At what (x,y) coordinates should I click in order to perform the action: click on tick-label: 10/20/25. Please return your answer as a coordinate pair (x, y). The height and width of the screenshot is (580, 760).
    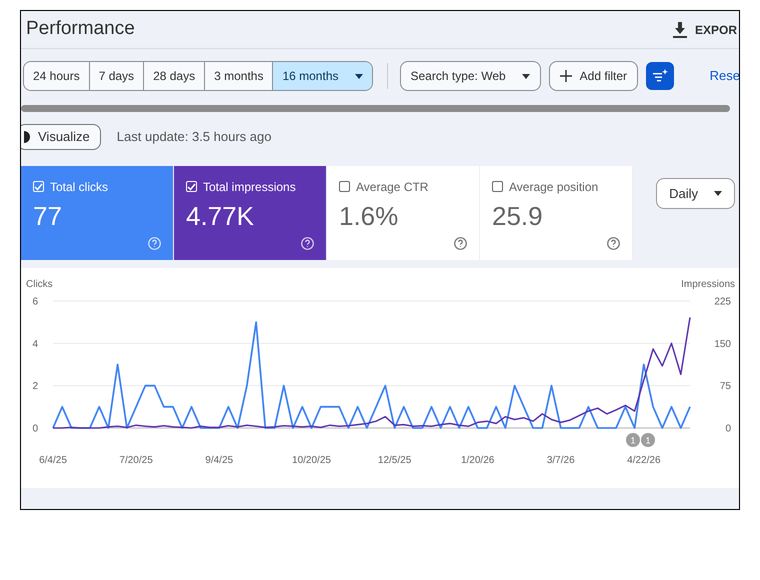
    Looking at the image, I should click on (311, 460).